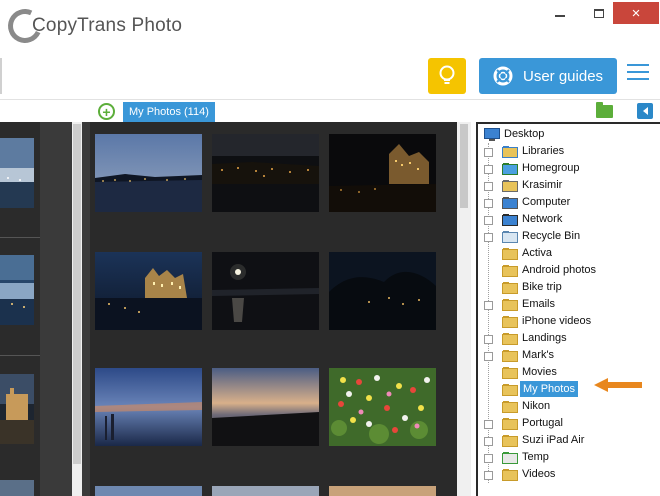 The image size is (660, 496). What do you see at coordinates (510, 151) in the screenshot?
I see `libraries-icon` at bounding box center [510, 151].